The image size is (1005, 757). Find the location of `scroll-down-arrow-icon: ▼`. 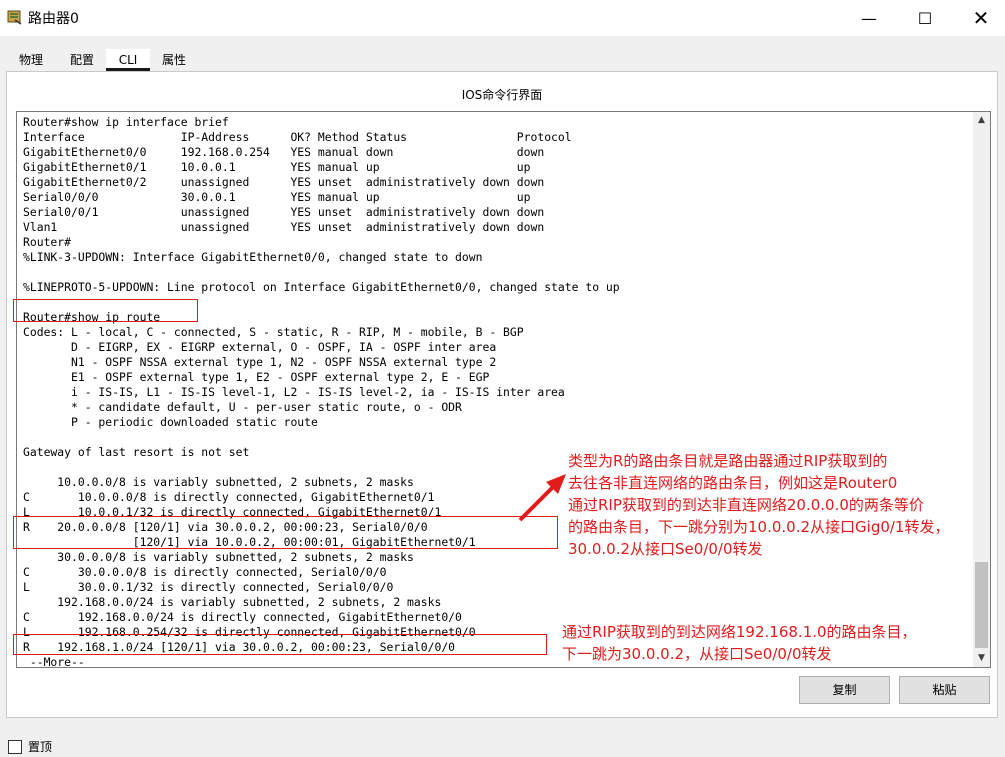

scroll-down-arrow-icon: ▼ is located at coordinates (981, 658).